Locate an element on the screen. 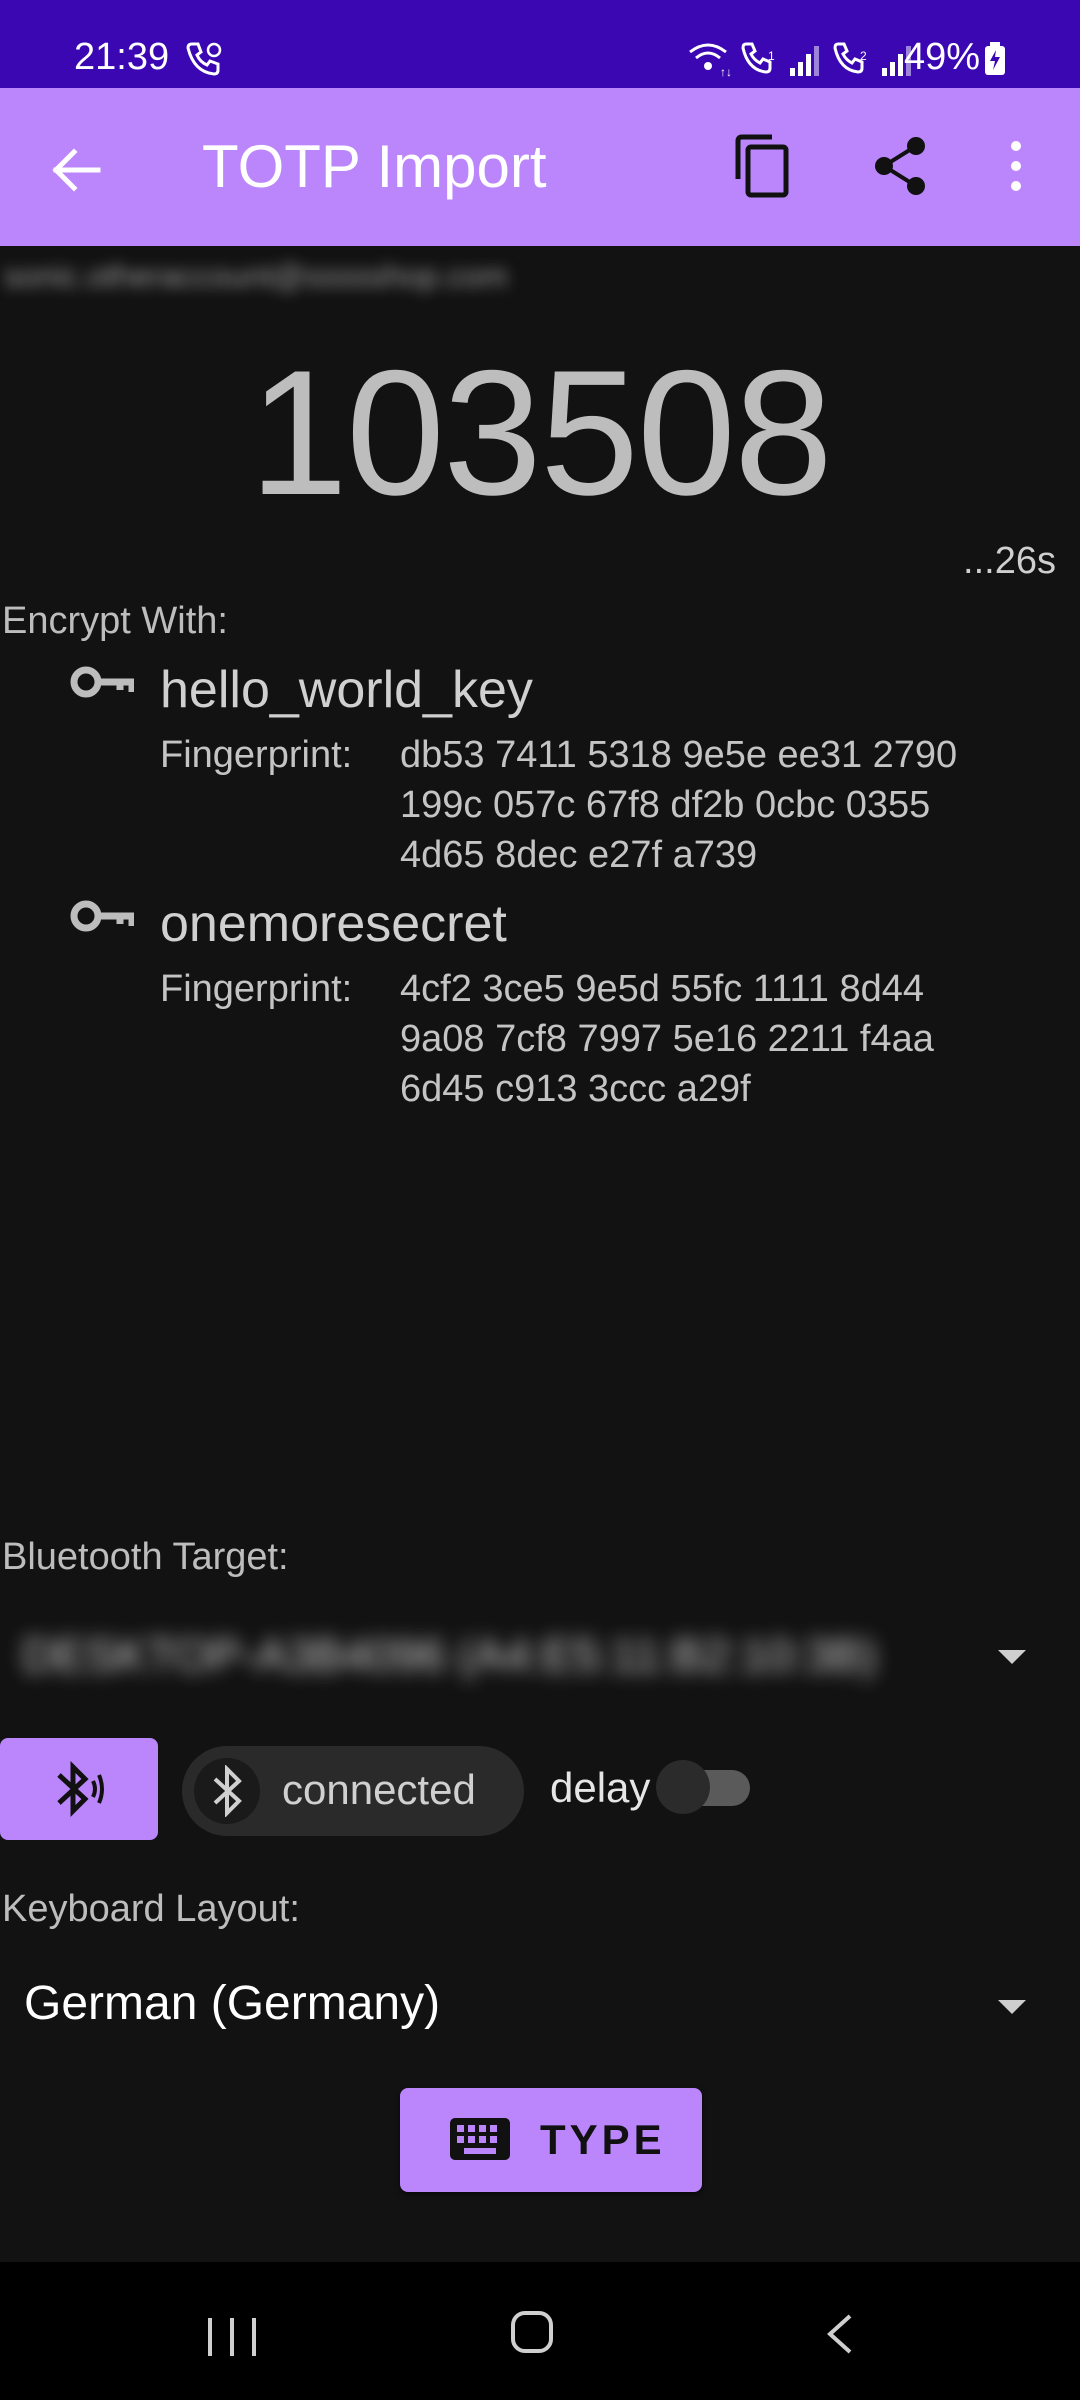 Image resolution: width=1080 pixels, height=2400 pixels. fingerprint-line: db53 7411 5318 9e5e ee31 2790 is located at coordinates (679, 755).